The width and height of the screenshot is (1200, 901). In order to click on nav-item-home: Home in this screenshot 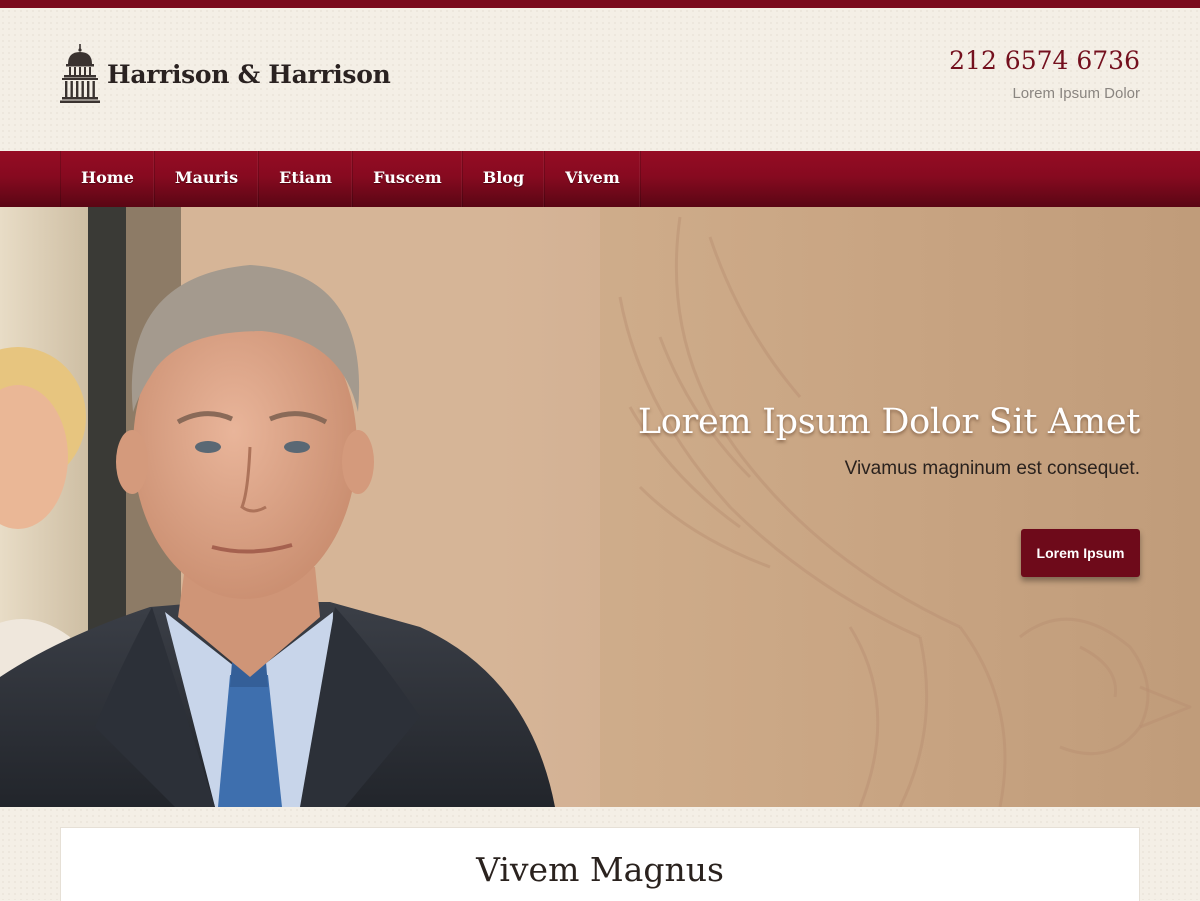, I will do `click(108, 179)`.